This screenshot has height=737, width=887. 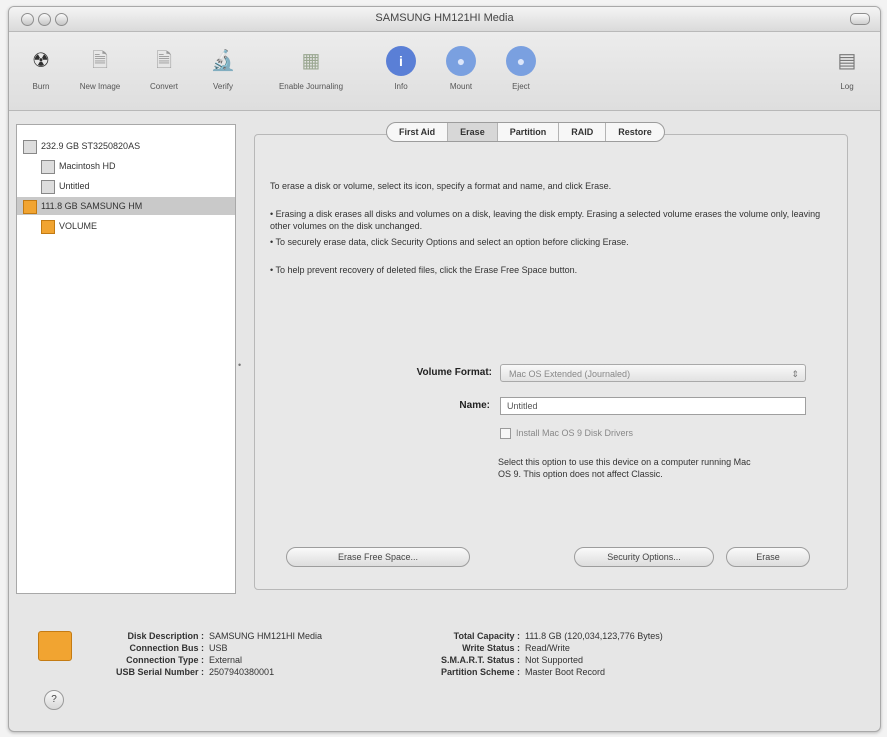 I want to click on name-input: Untitled, so click(x=653, y=406).